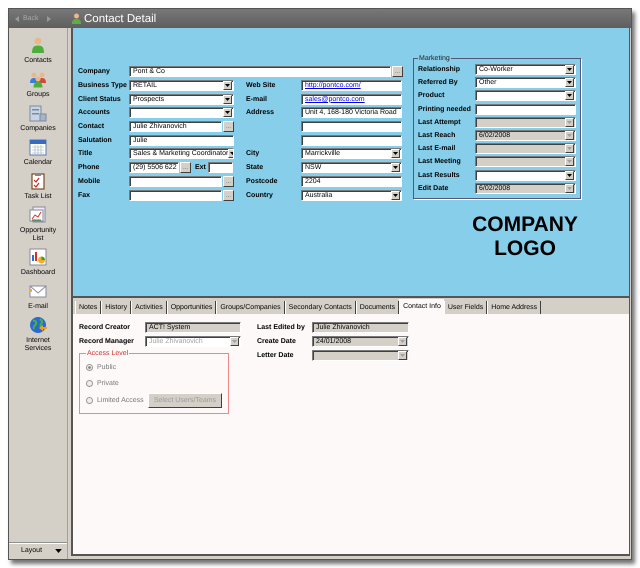 The image size is (640, 568). I want to click on building-icon, so click(38, 113).